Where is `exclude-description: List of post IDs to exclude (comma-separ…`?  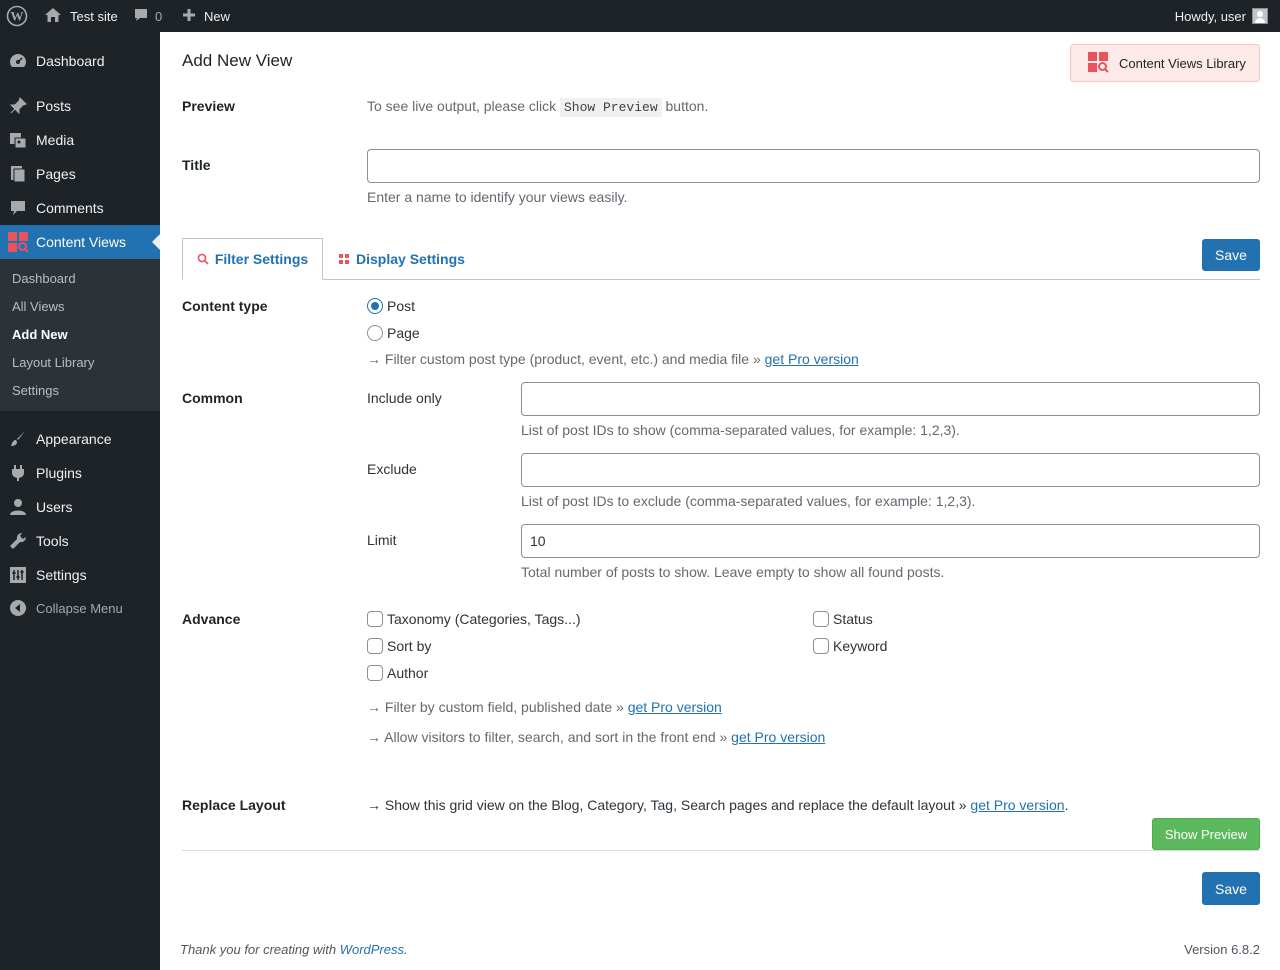 exclude-description: List of post IDs to exclude (comma-separ… is located at coordinates (748, 501).